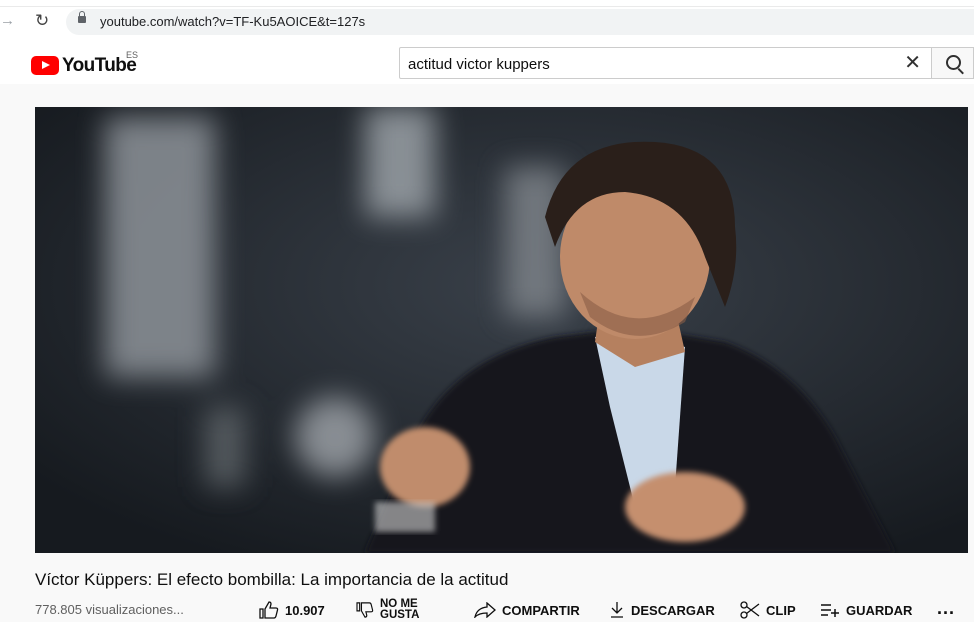  Describe the element at coordinates (82, 17) in the screenshot. I see `lock-icon` at that location.